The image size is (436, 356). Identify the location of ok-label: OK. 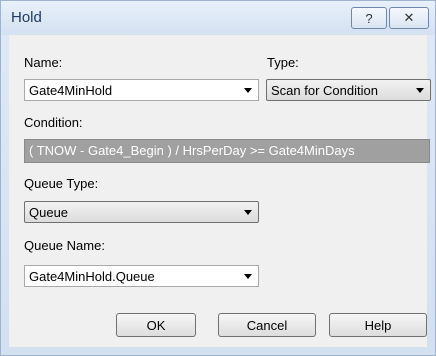
(156, 325).